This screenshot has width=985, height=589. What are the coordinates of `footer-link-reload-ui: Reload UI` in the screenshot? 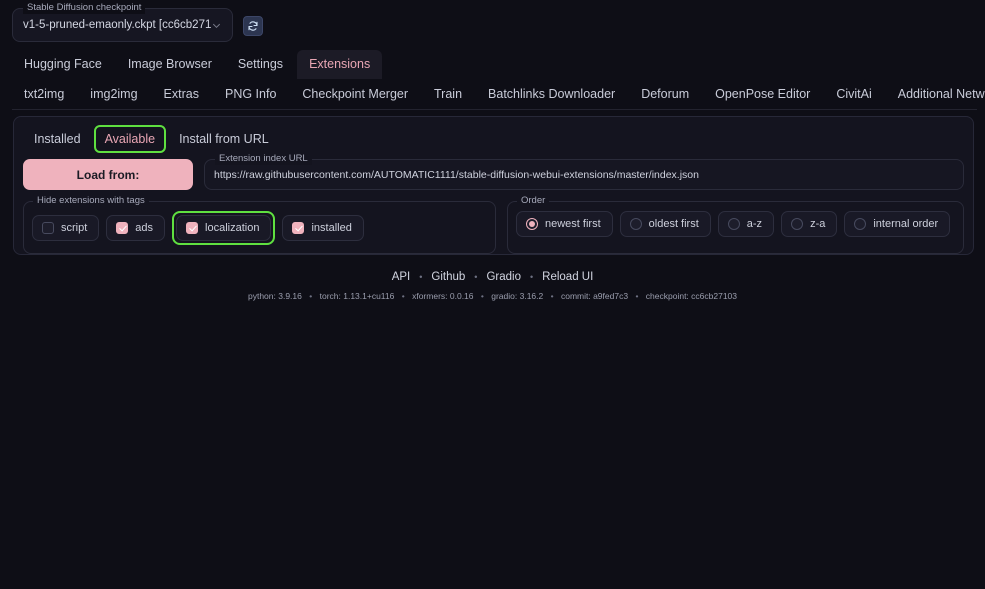 It's located at (567, 277).